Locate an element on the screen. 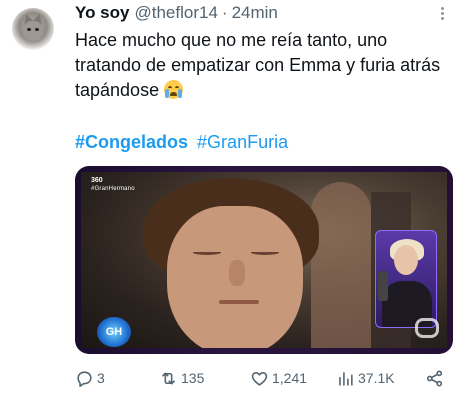 The height and width of the screenshot is (402, 465). author-name: Yo soy is located at coordinates (102, 13).